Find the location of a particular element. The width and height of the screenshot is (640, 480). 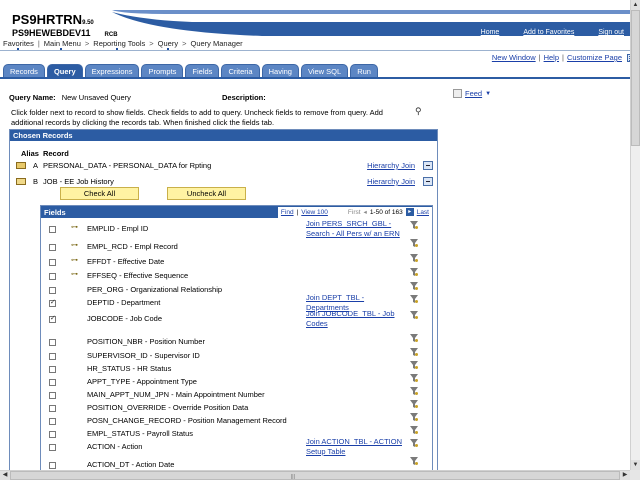

menu-reporting-tools: Reporting Tools is located at coordinates (121, 44).